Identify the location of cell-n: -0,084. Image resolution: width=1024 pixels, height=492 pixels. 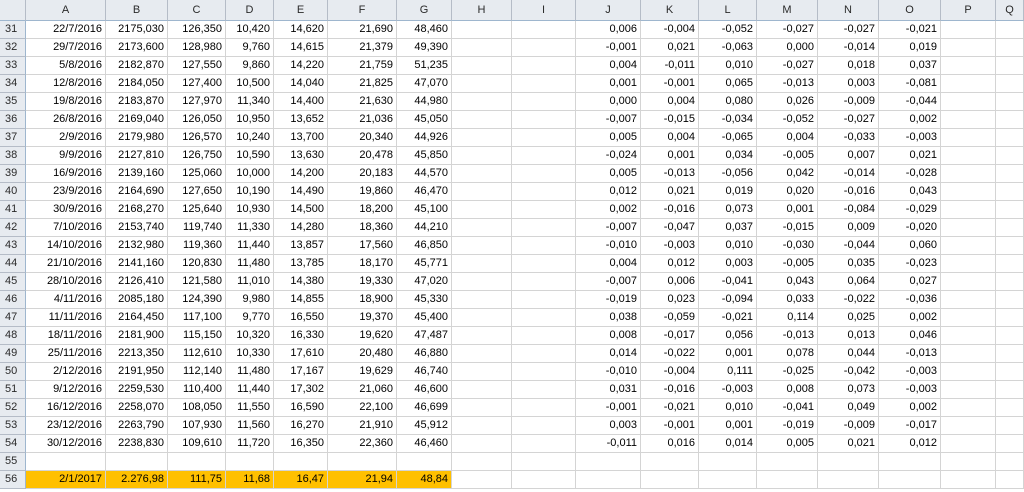
(848, 210).